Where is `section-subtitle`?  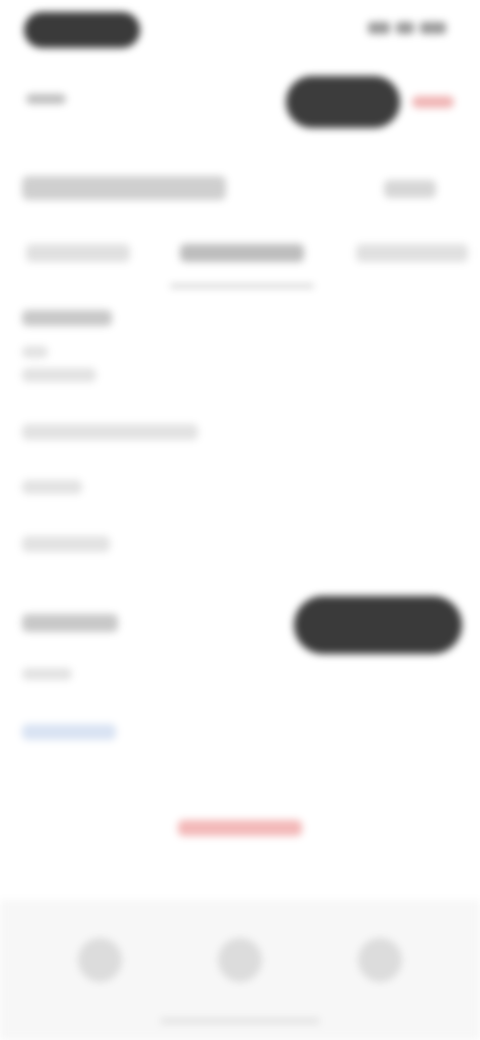
section-subtitle is located at coordinates (70, 623).